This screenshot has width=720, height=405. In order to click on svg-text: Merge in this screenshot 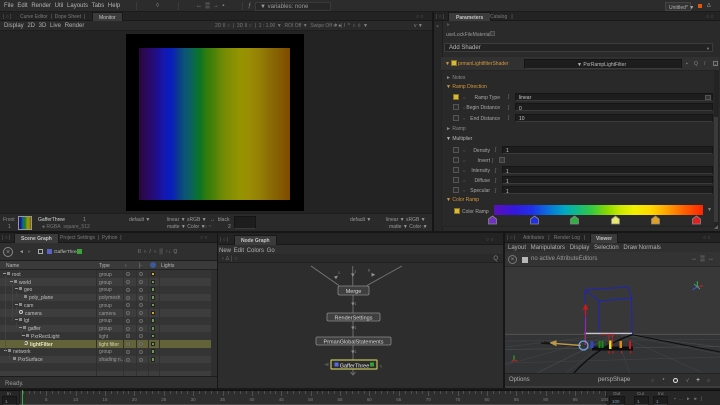, I will do `click(354, 292)`.